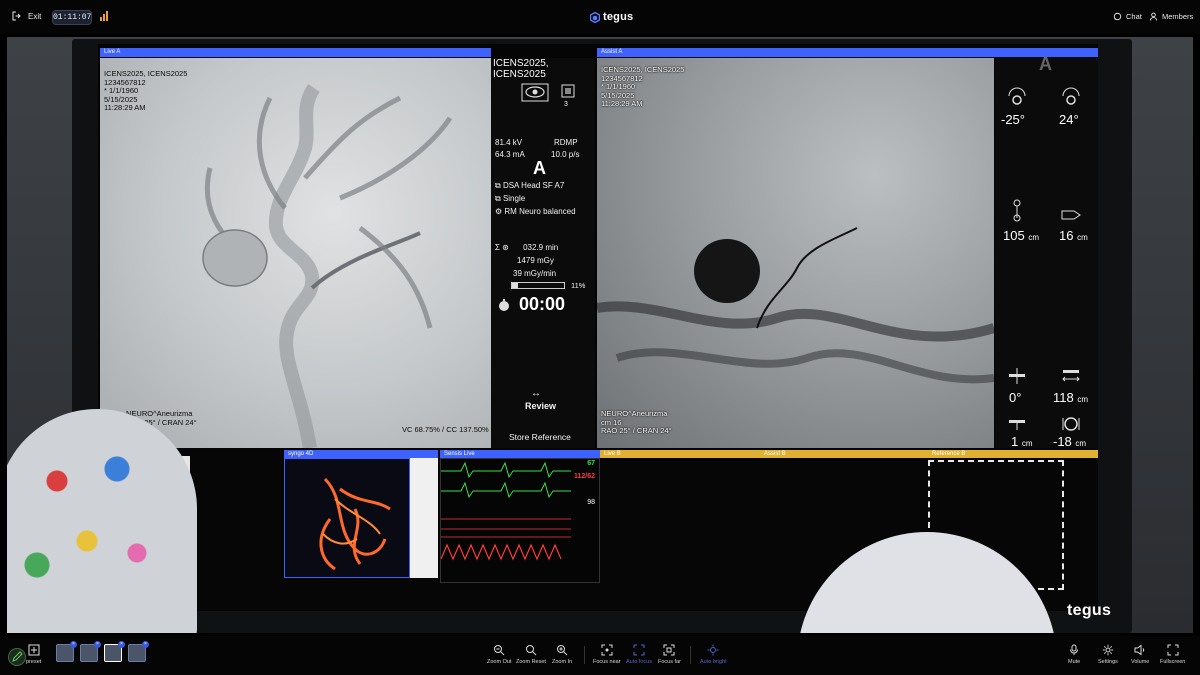 The height and width of the screenshot is (675, 1200). What do you see at coordinates (1071, 424) in the screenshot?
I see `tilt-icon` at bounding box center [1071, 424].